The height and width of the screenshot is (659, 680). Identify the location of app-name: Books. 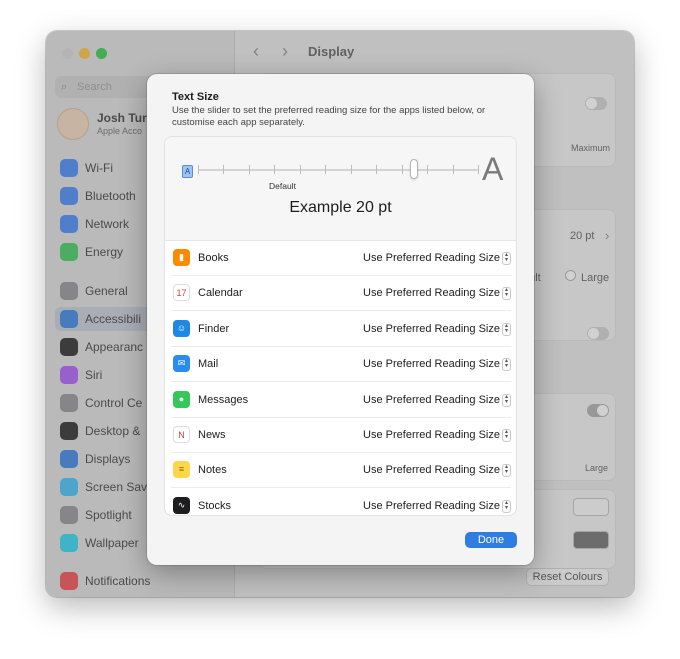
(213, 258).